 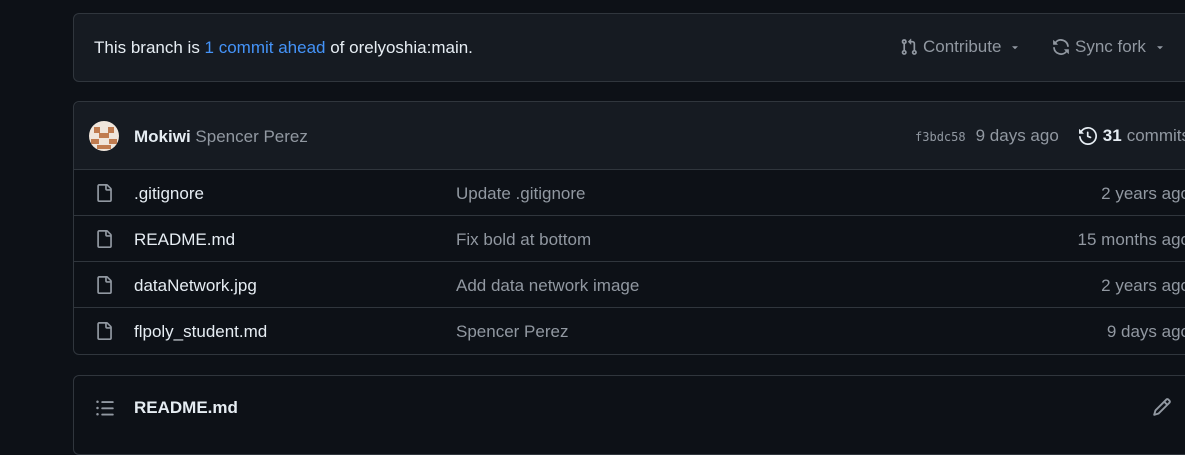 What do you see at coordinates (265, 47) in the screenshot?
I see `commits-ahead-link: 1 commit ahead` at bounding box center [265, 47].